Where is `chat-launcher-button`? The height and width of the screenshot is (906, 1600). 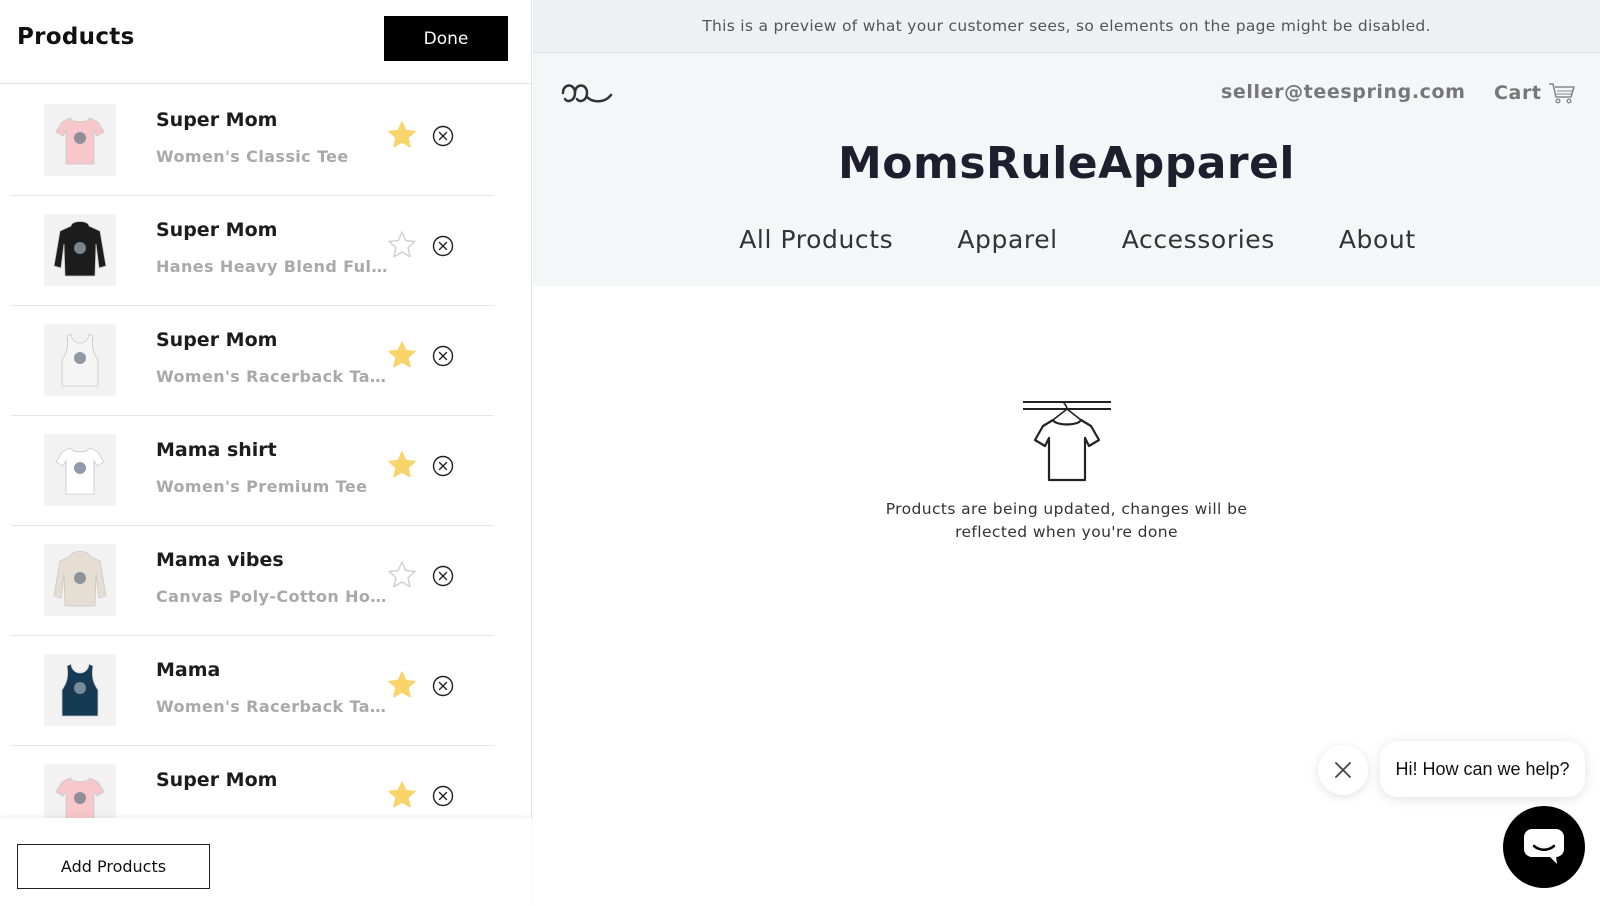
chat-launcher-button is located at coordinates (1544, 847).